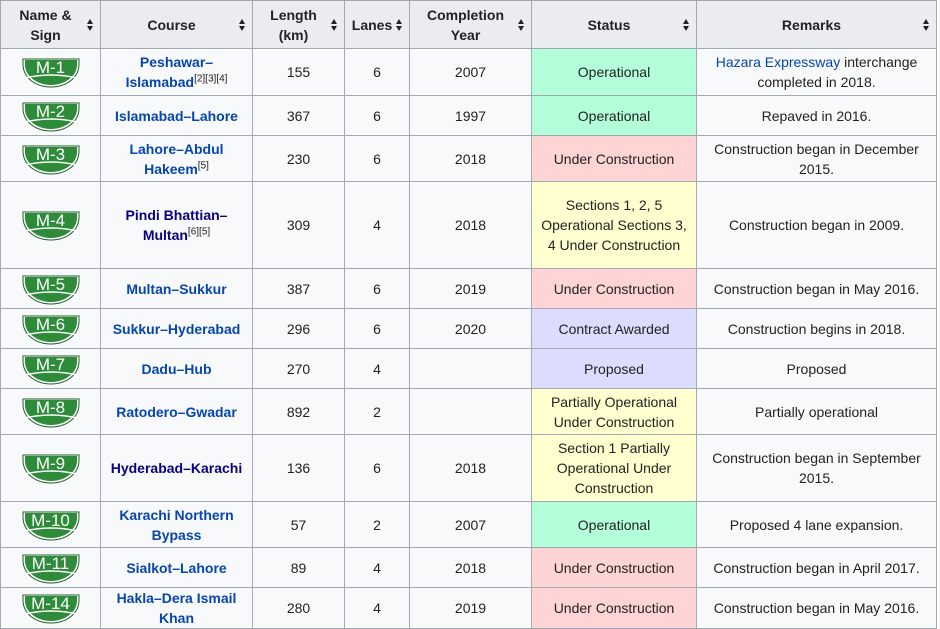 This screenshot has width=940, height=629. Describe the element at coordinates (51, 468) in the screenshot. I see `motorway-sign-icon: M-9` at that location.